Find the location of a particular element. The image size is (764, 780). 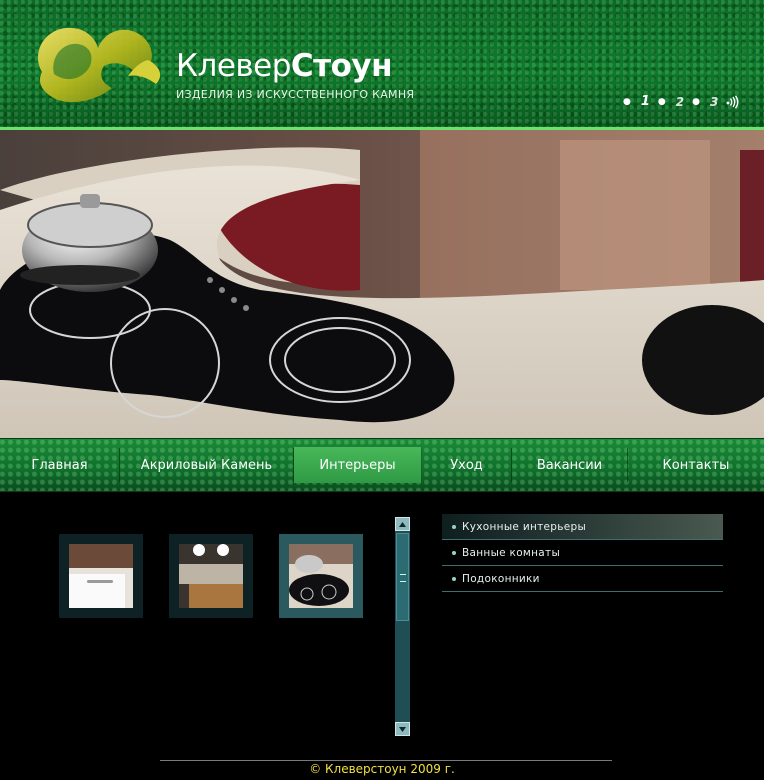

slide-switcher: ● 1 ● 2 ● 3 is located at coordinates (681, 101).